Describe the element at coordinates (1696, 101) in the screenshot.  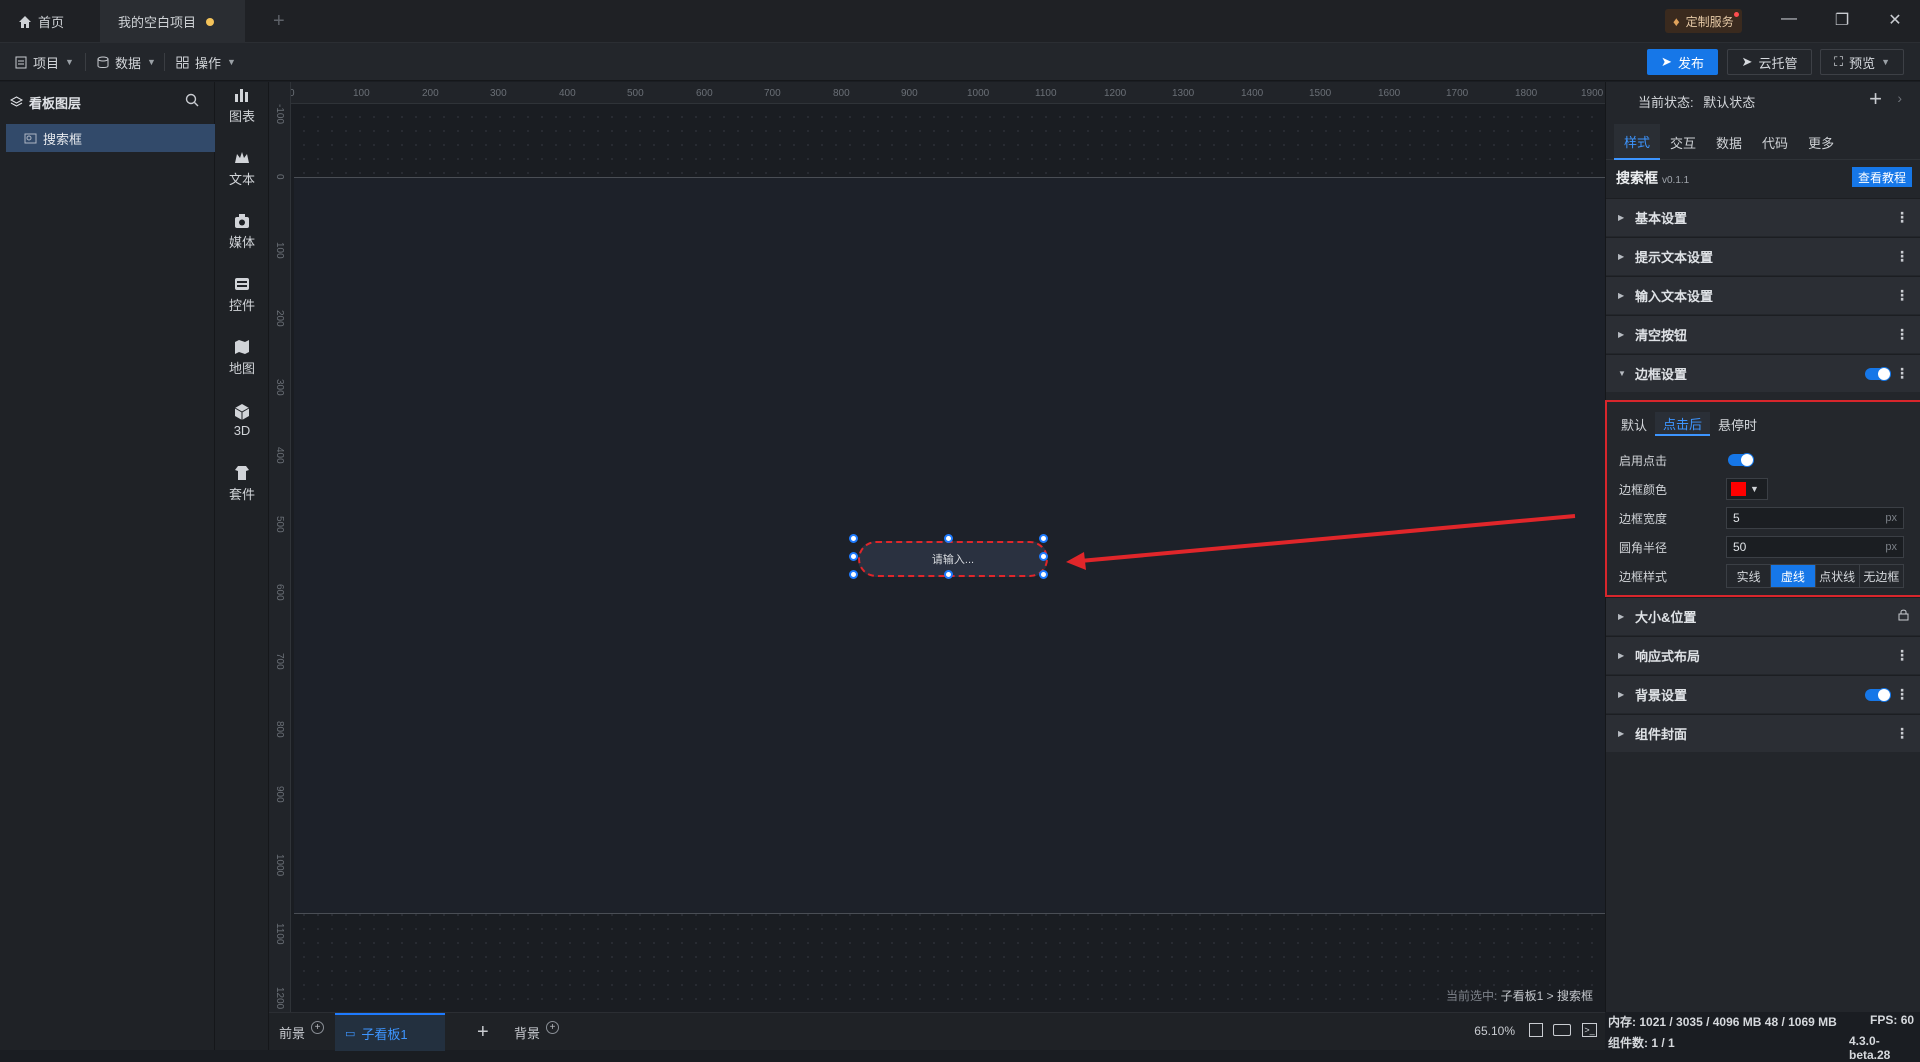
I see `current-state: 当前状态: 默认状态` at that location.